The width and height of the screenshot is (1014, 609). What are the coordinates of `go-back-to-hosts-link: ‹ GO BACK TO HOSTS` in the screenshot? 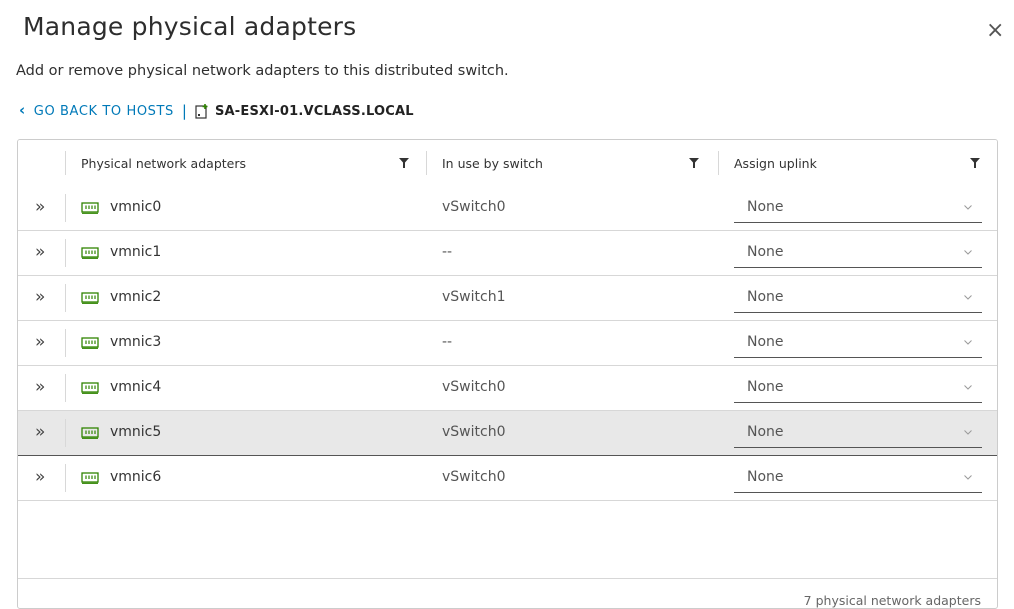 It's located at (96, 110).